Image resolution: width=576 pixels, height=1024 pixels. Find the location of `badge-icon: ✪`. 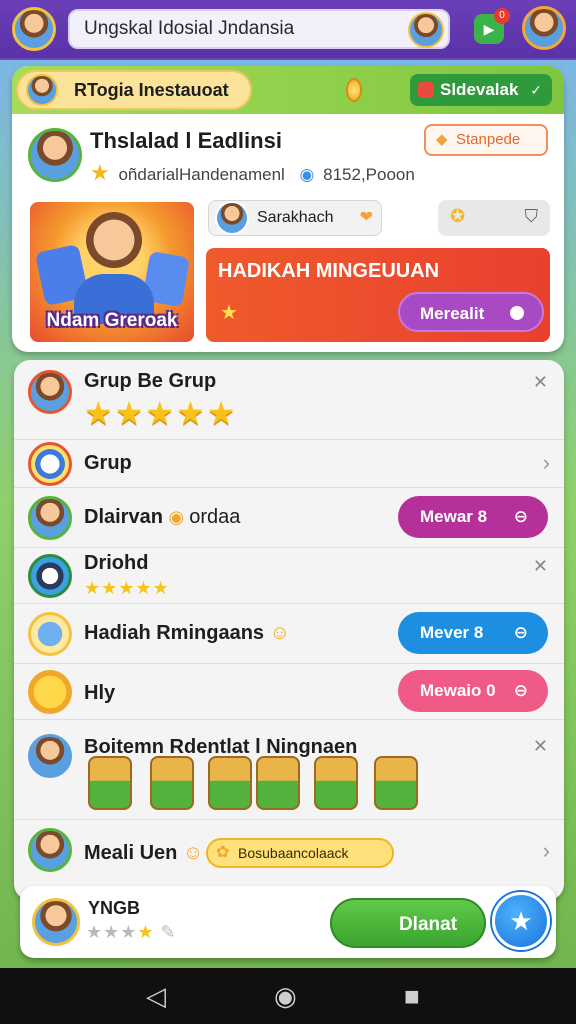

badge-icon: ✪ is located at coordinates (457, 216).